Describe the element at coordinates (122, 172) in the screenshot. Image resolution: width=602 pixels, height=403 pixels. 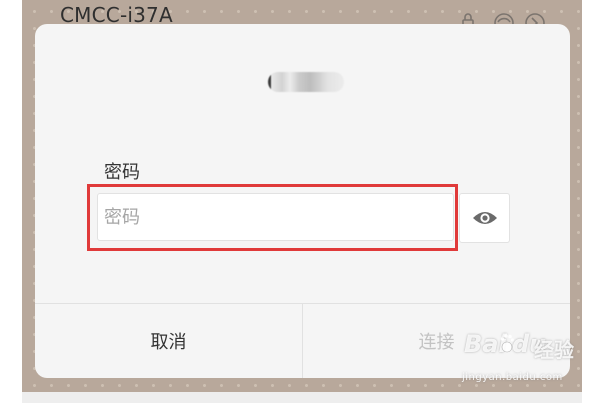
I see `password-label: 密码` at that location.